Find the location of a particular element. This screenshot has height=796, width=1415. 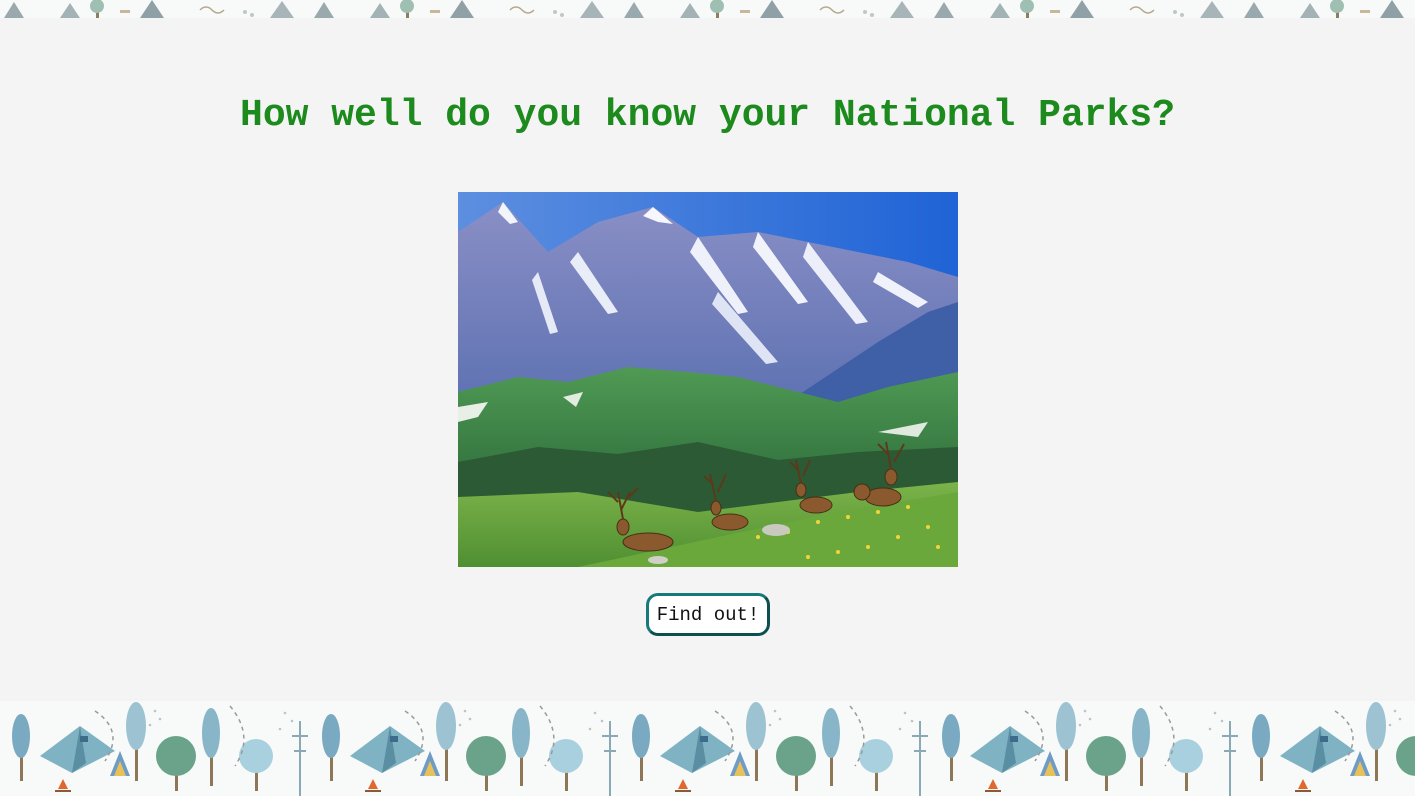

forest-pattern-icon is located at coordinates (707, 9).